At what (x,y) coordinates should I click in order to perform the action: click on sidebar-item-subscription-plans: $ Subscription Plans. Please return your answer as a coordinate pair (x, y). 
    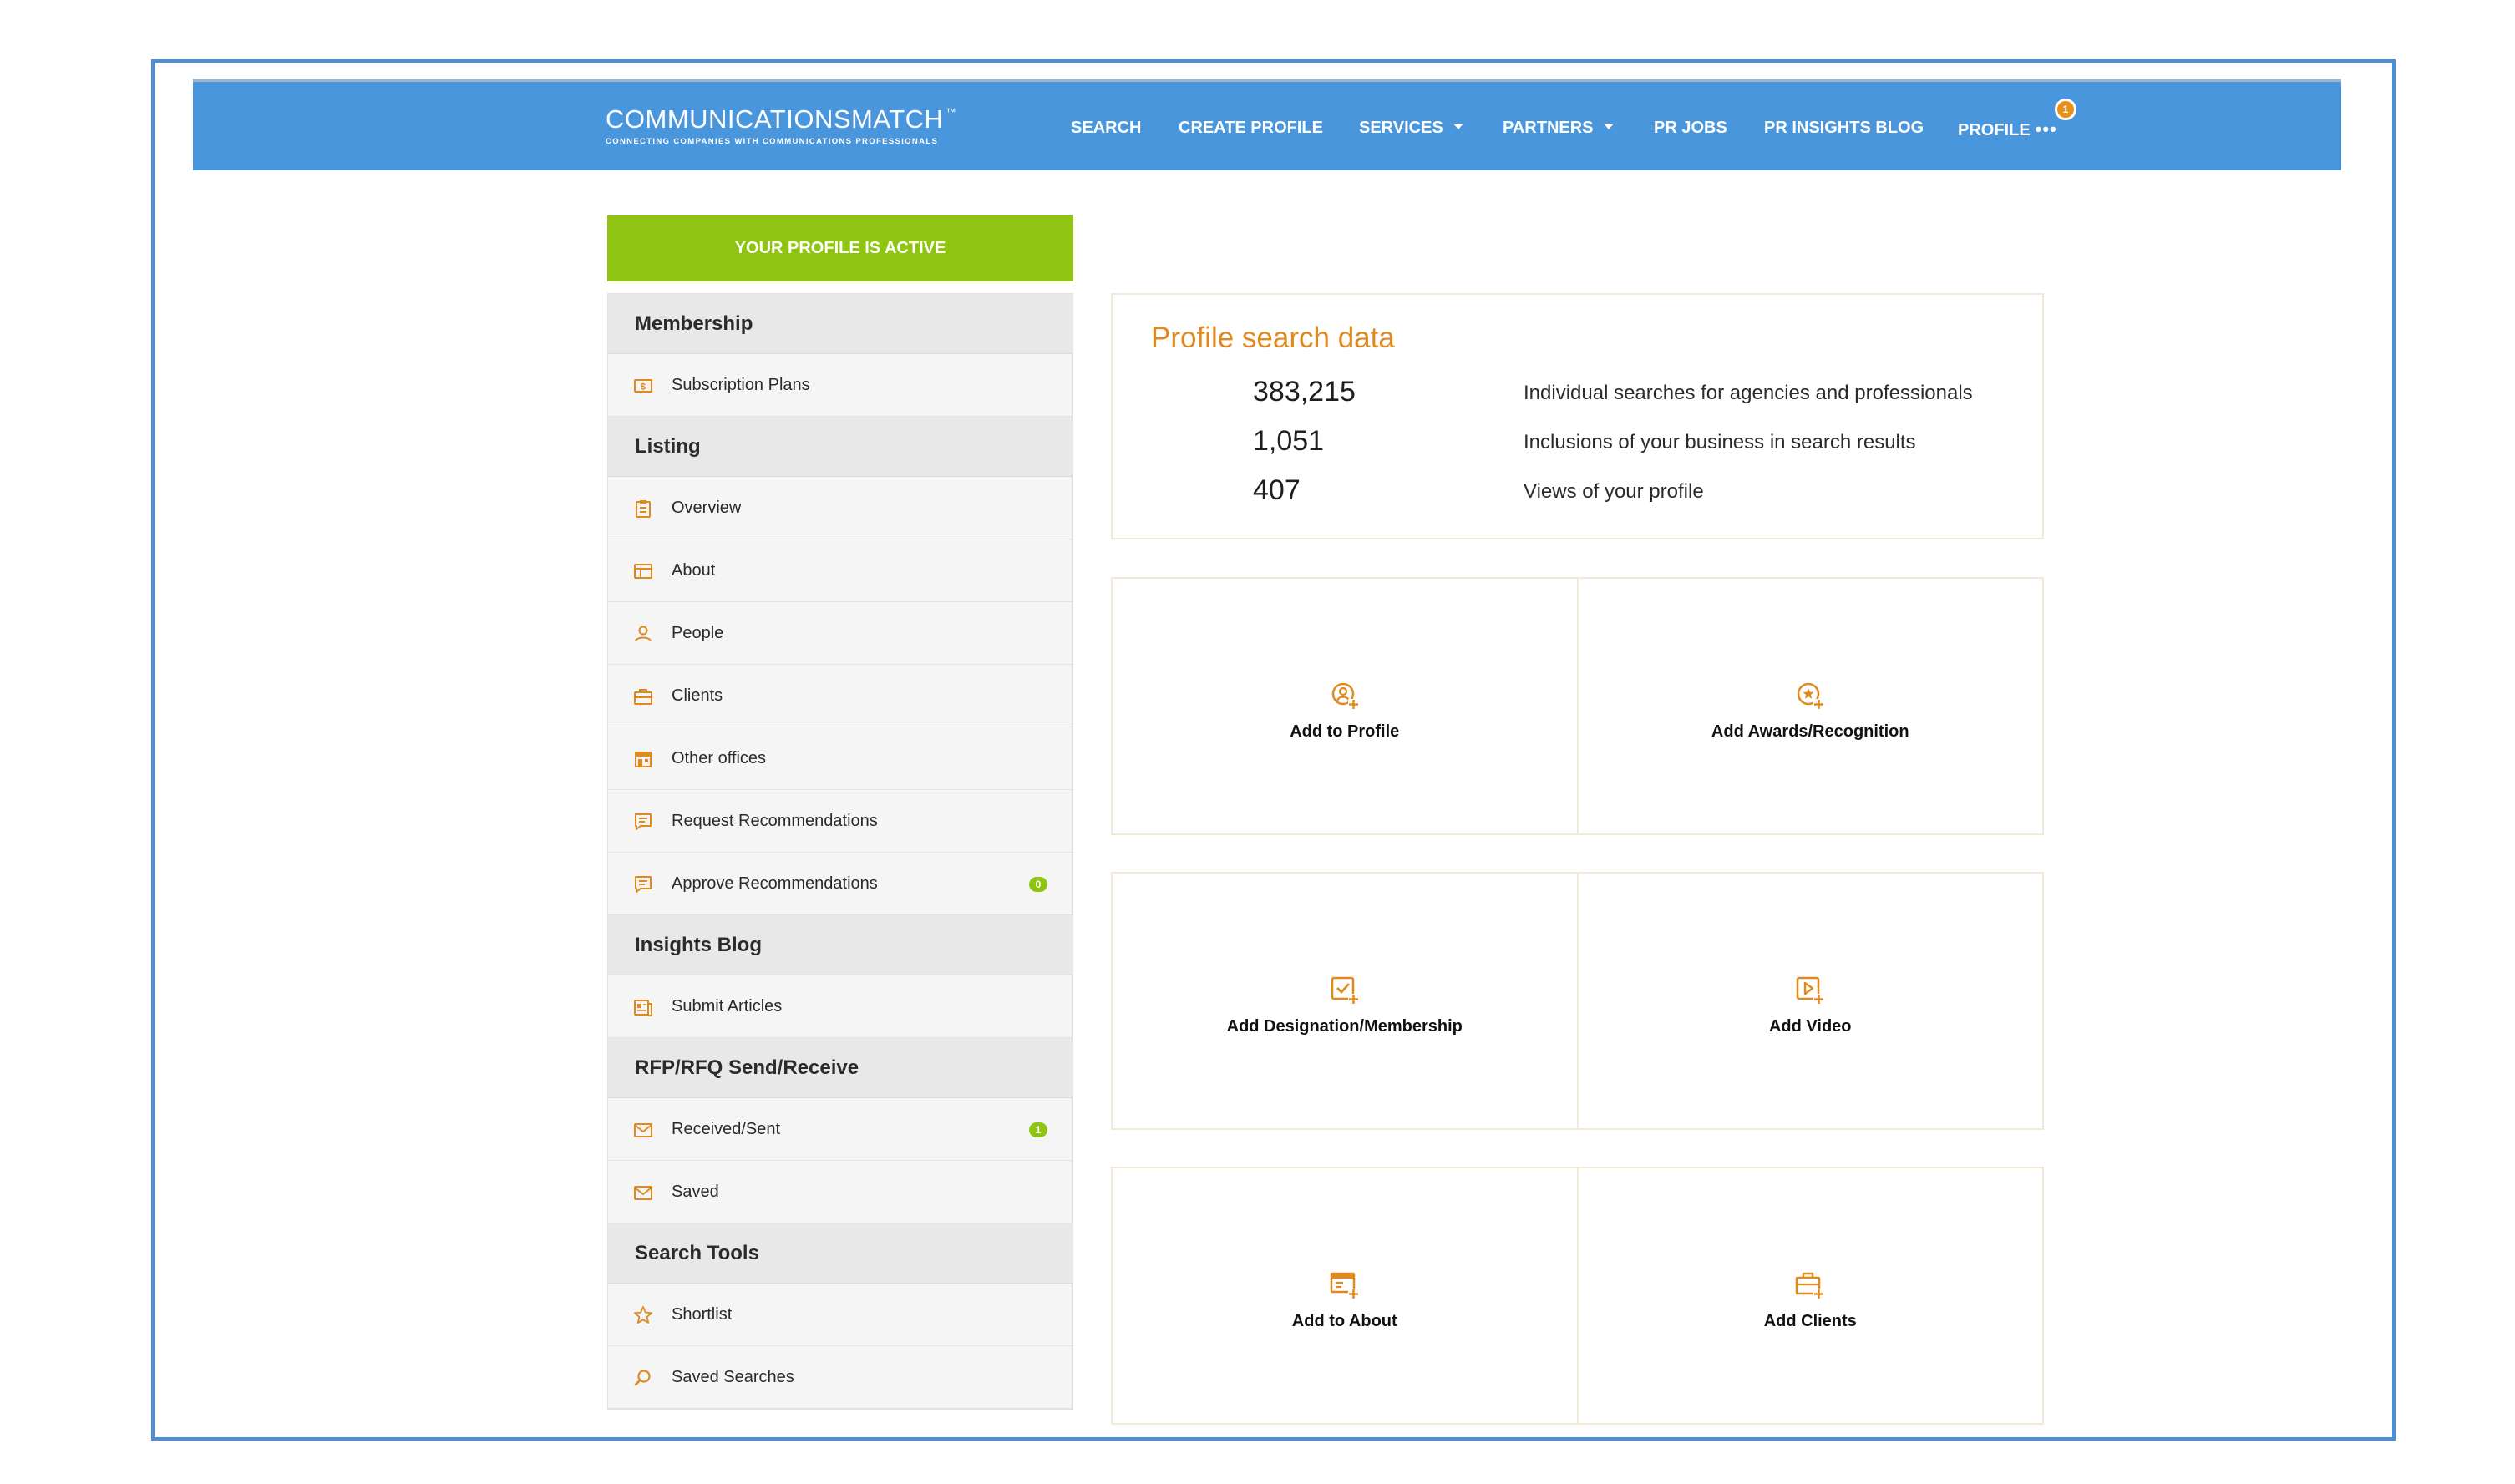
    Looking at the image, I should click on (840, 385).